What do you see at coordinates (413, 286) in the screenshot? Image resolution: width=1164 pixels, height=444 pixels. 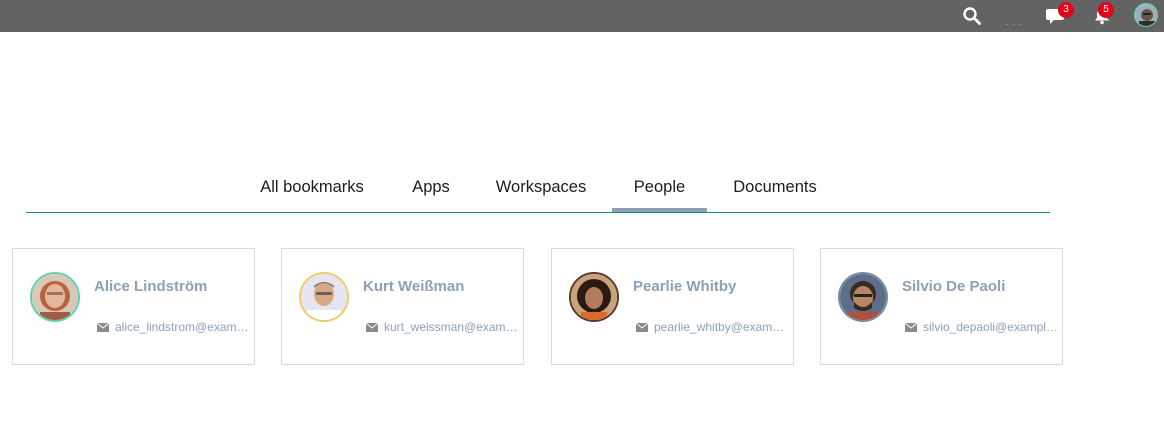 I see `person-name: Kurt Weißman` at bounding box center [413, 286].